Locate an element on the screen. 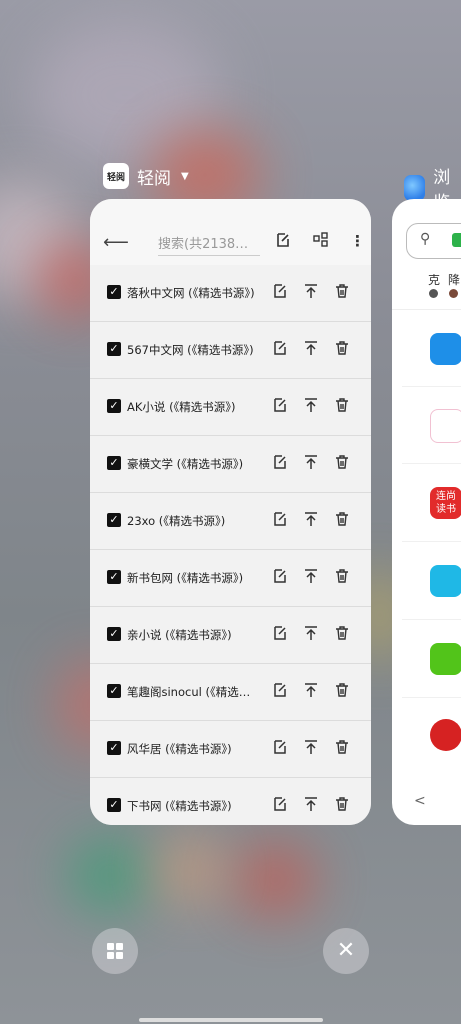 The image size is (461, 1024). source-name: 23xo (《精选书源》) is located at coordinates (176, 521).